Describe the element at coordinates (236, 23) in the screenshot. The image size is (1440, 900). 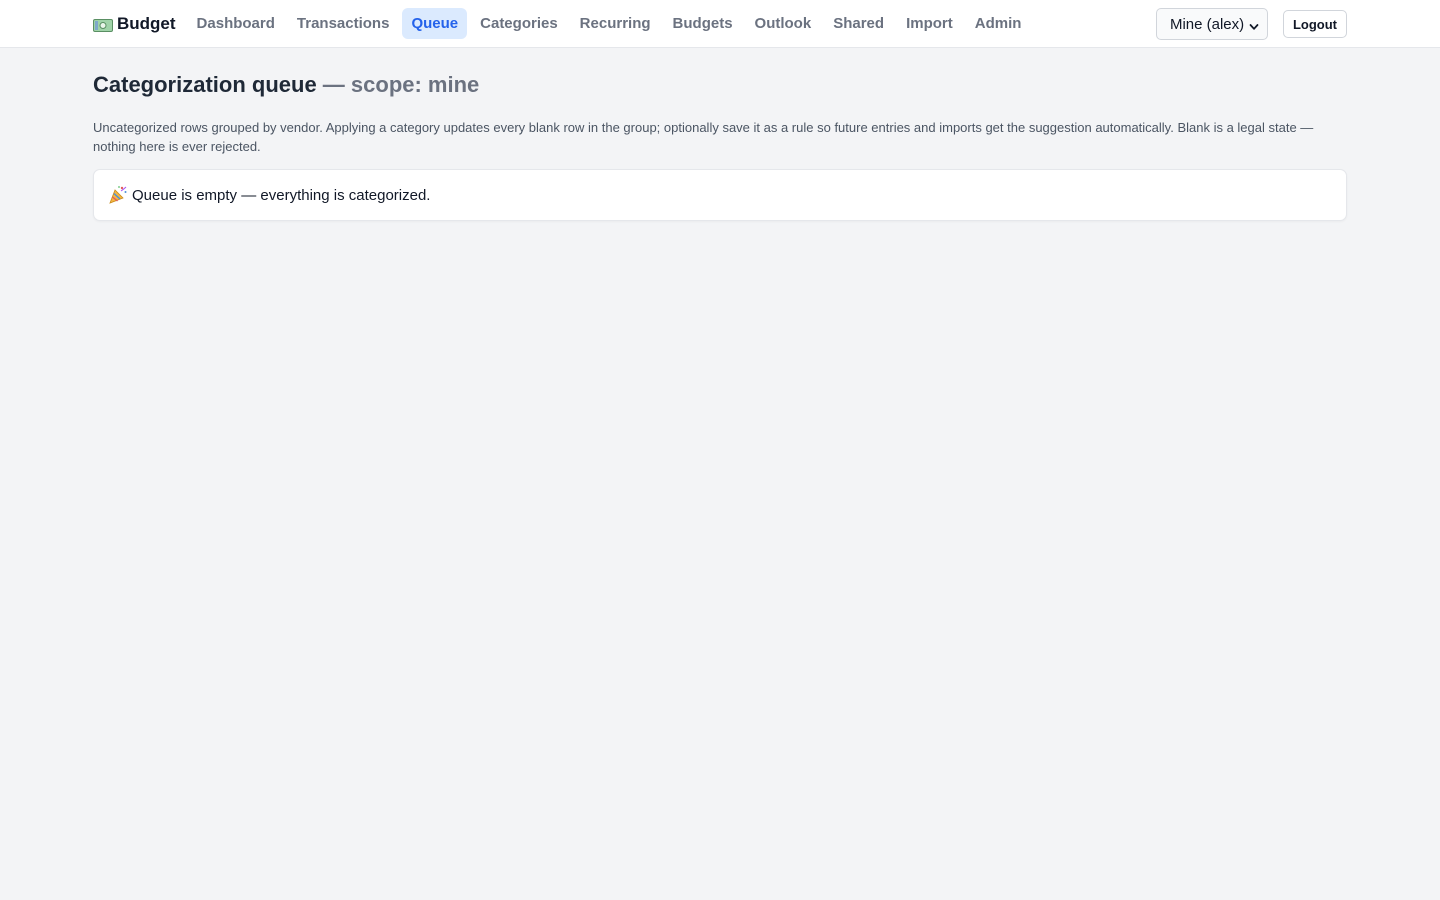
I see `nav-item-dashboard: Dashboard` at that location.